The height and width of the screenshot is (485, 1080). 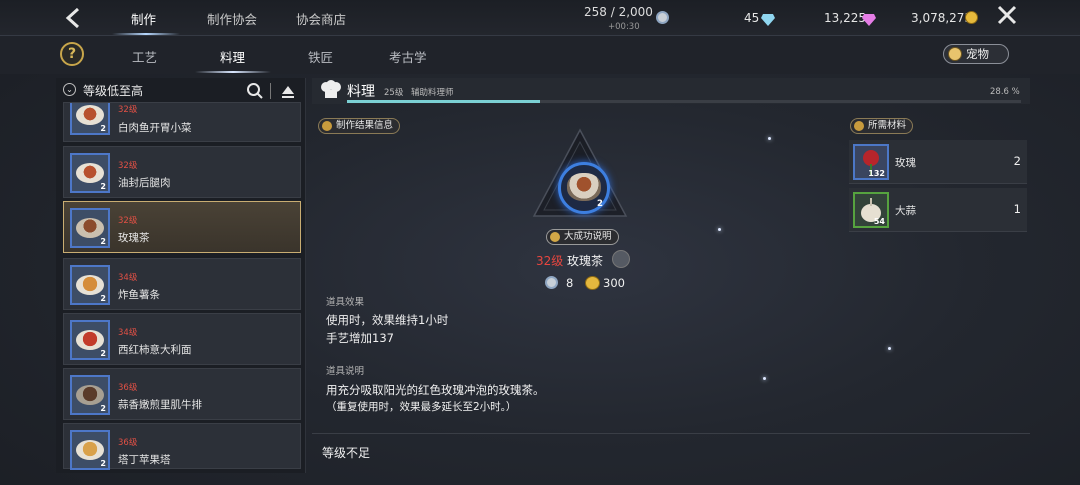 What do you see at coordinates (614, 283) in the screenshot?
I see `gold-cost: 300` at bounding box center [614, 283].